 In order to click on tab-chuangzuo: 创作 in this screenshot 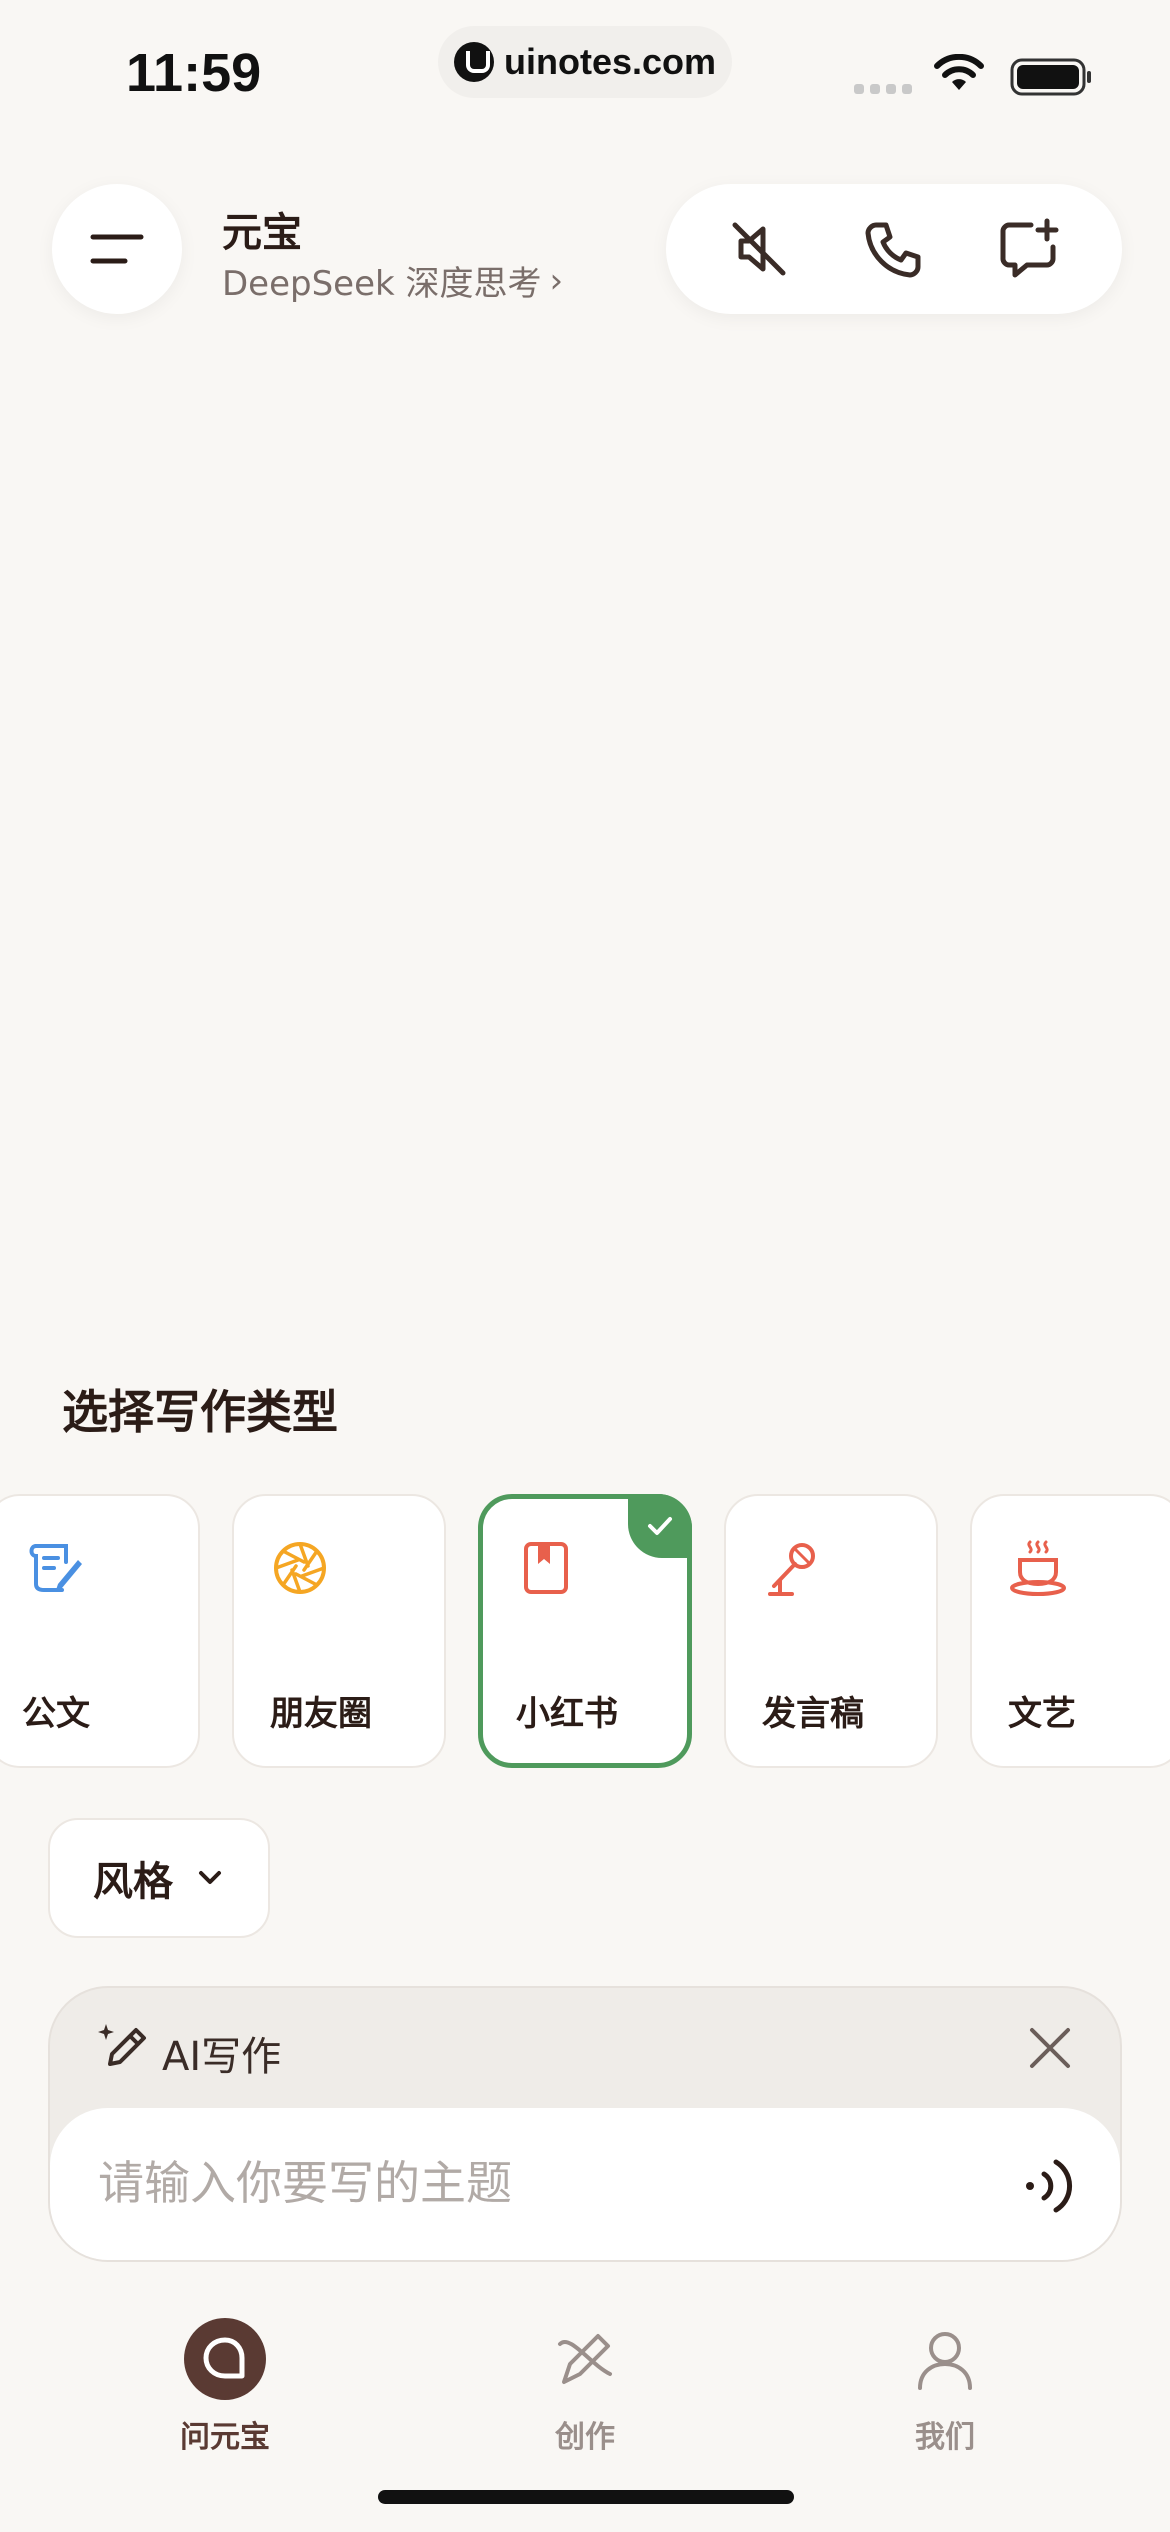, I will do `click(585, 2388)`.